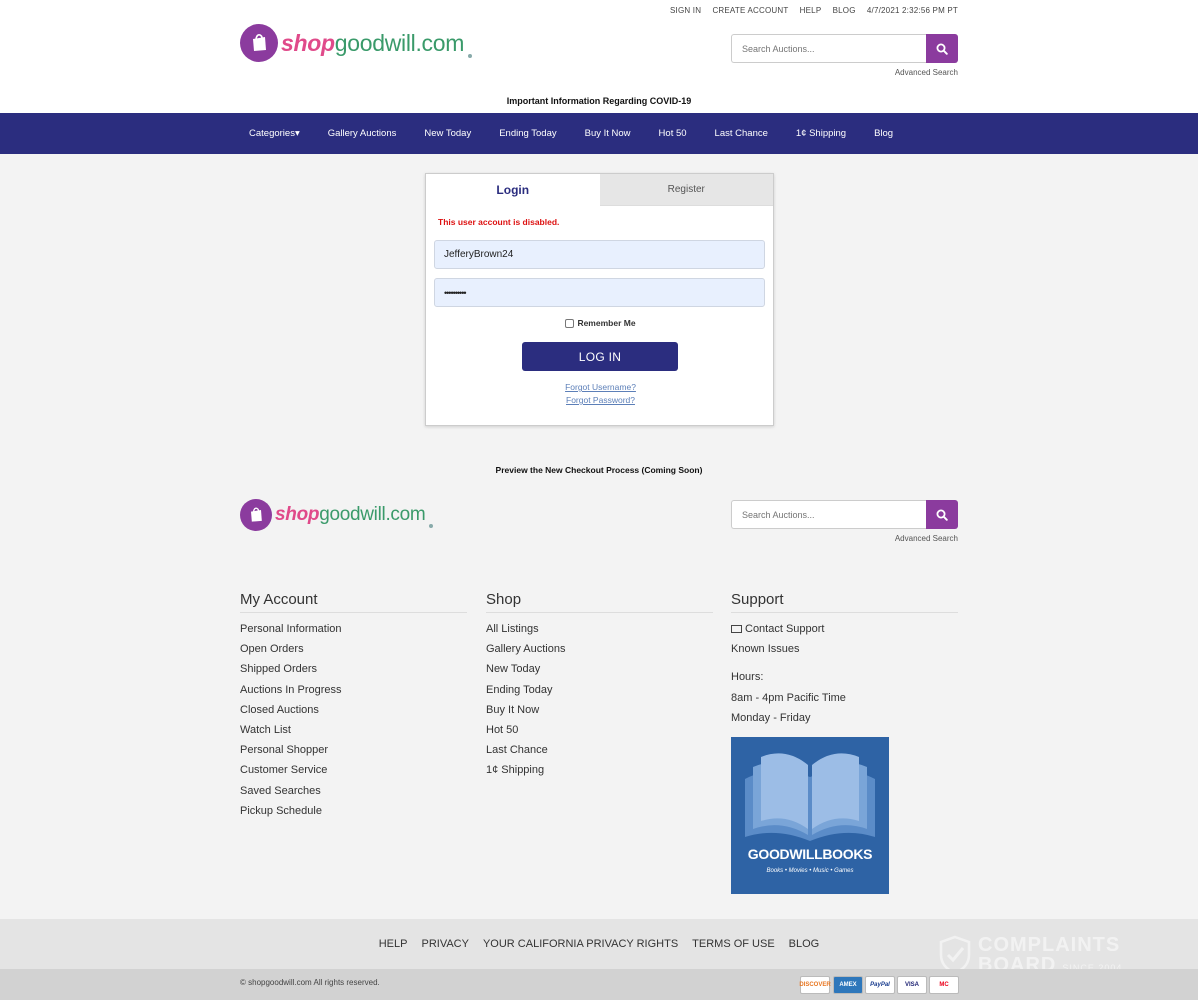  I want to click on password-field: ••••••••••, so click(599, 292).